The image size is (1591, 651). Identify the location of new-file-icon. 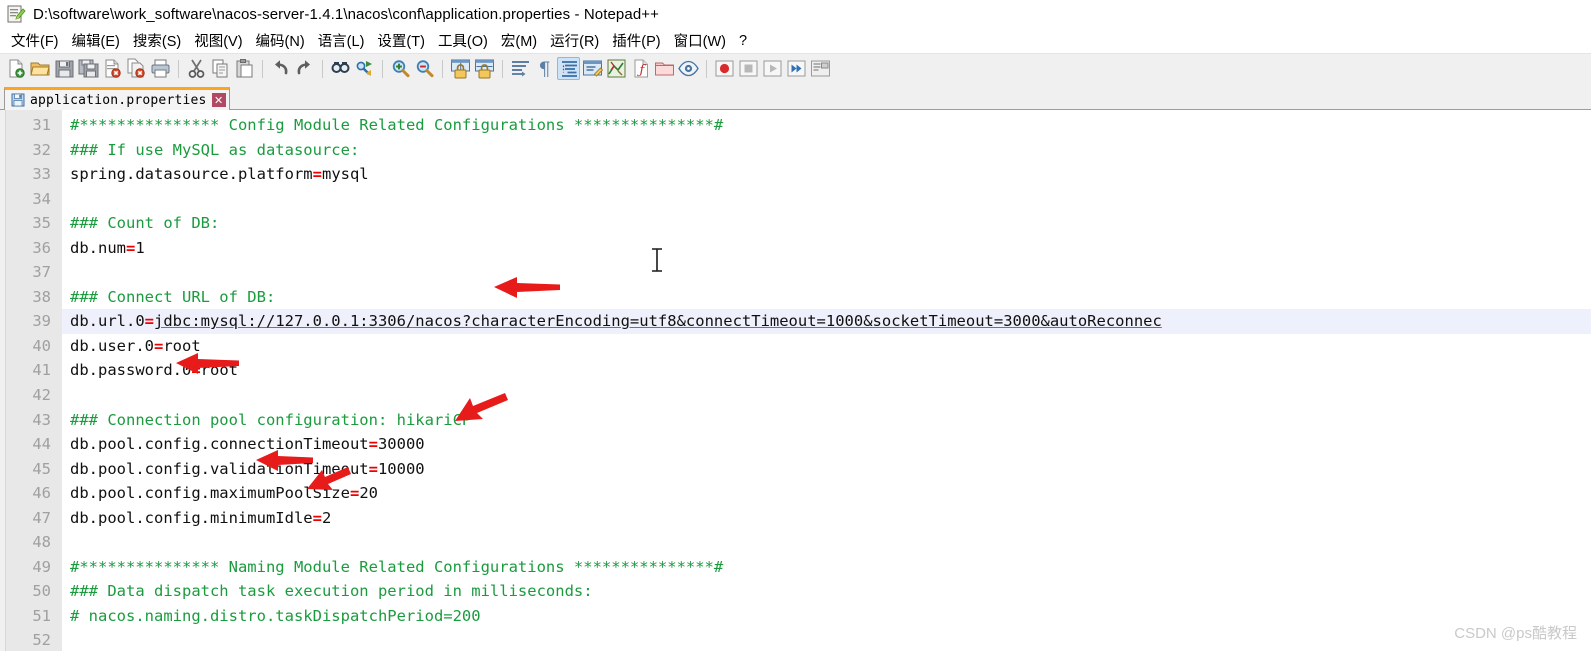
(16, 68).